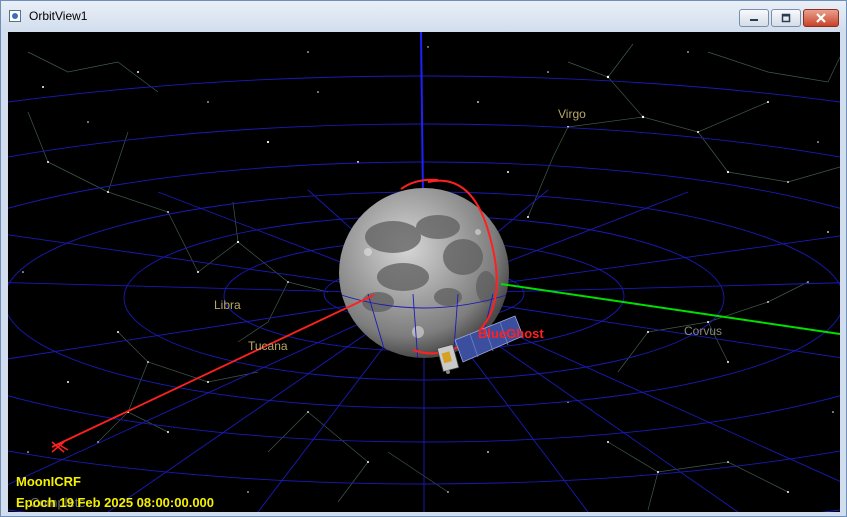 The width and height of the screenshot is (847, 517). What do you see at coordinates (268, 346) in the screenshot?
I see `constellation-label-tucana: Tucana` at bounding box center [268, 346].